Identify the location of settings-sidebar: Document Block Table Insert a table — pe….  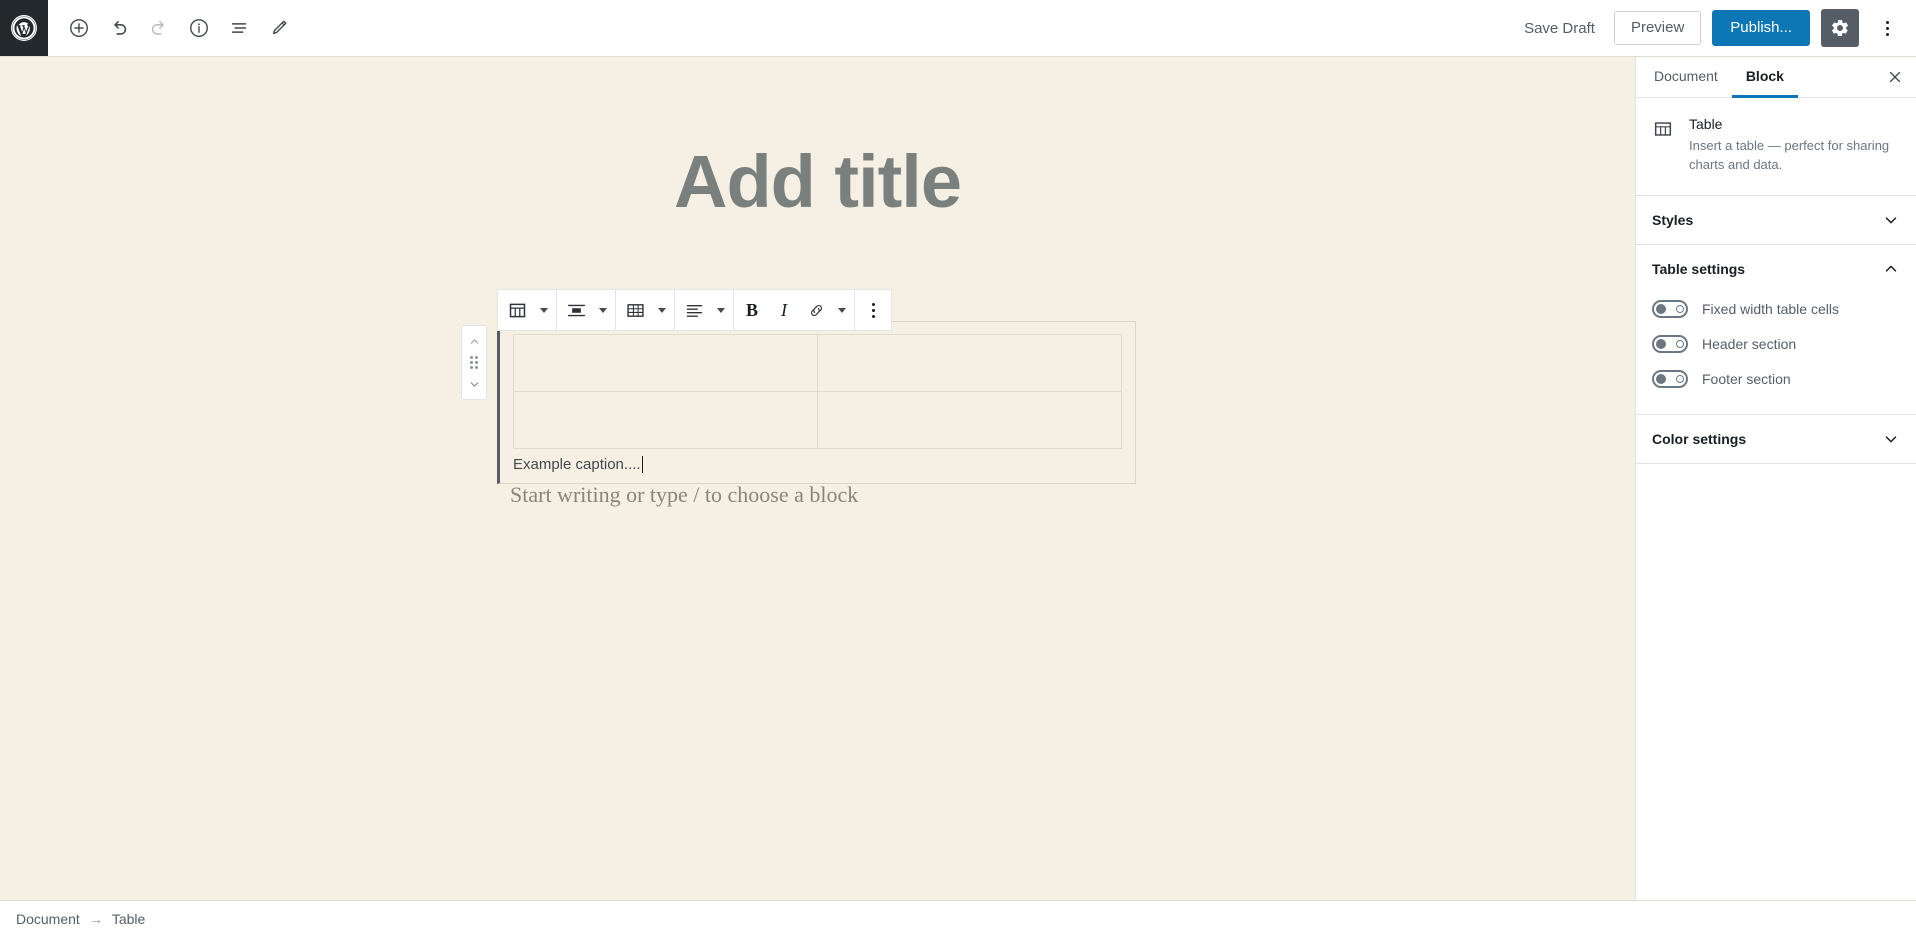
(1775, 478).